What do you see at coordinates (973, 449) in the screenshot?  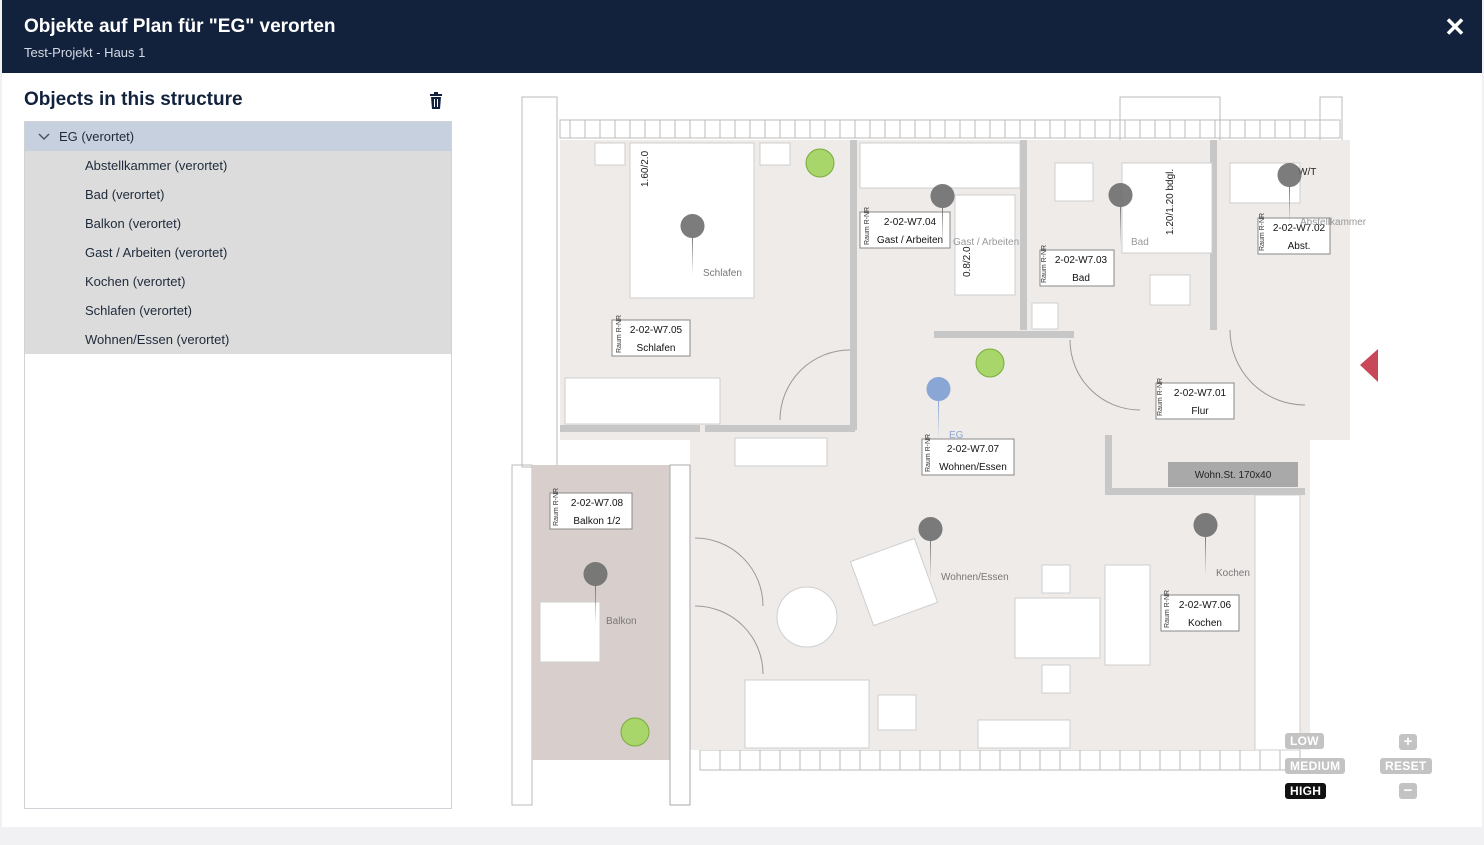 I see `room-nr: 2-02-W7.07` at bounding box center [973, 449].